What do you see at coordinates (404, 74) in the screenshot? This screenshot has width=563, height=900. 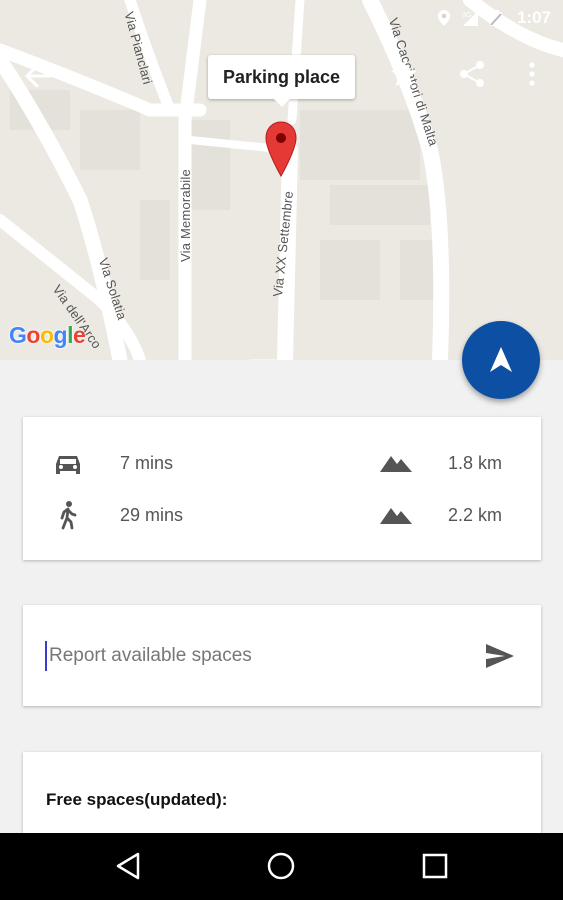 I see `star-icon` at bounding box center [404, 74].